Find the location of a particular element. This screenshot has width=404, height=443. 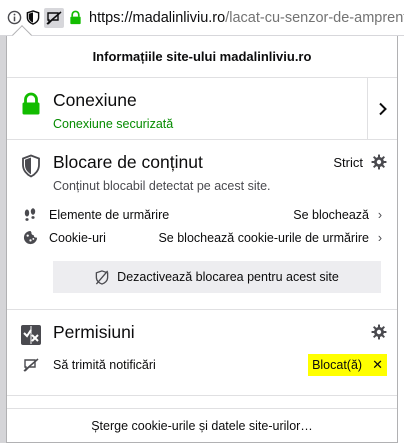

panel-title: Informațiile site-ului madalinliviu.ro is located at coordinates (202, 57).